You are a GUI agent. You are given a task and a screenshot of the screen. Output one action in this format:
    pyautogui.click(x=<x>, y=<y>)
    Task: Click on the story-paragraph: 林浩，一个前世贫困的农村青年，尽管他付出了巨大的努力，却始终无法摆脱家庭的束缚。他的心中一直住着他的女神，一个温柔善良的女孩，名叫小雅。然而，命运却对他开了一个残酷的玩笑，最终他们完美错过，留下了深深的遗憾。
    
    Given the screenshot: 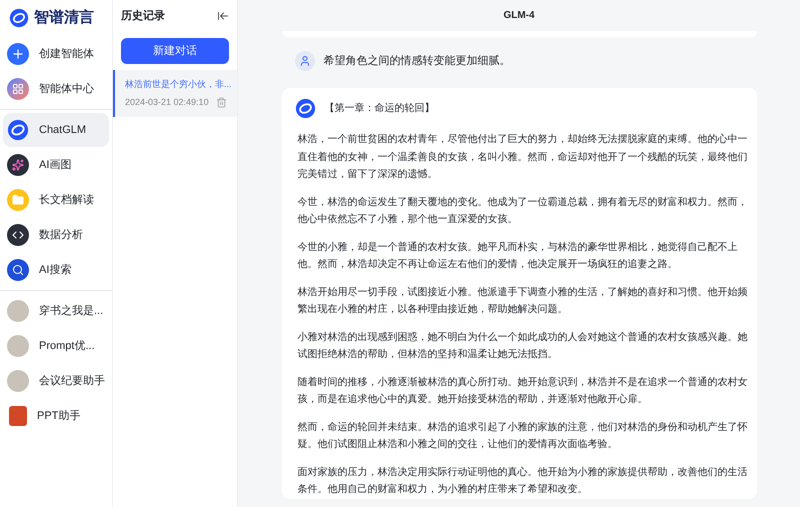 What is the action you would take?
    pyautogui.click(x=523, y=157)
    